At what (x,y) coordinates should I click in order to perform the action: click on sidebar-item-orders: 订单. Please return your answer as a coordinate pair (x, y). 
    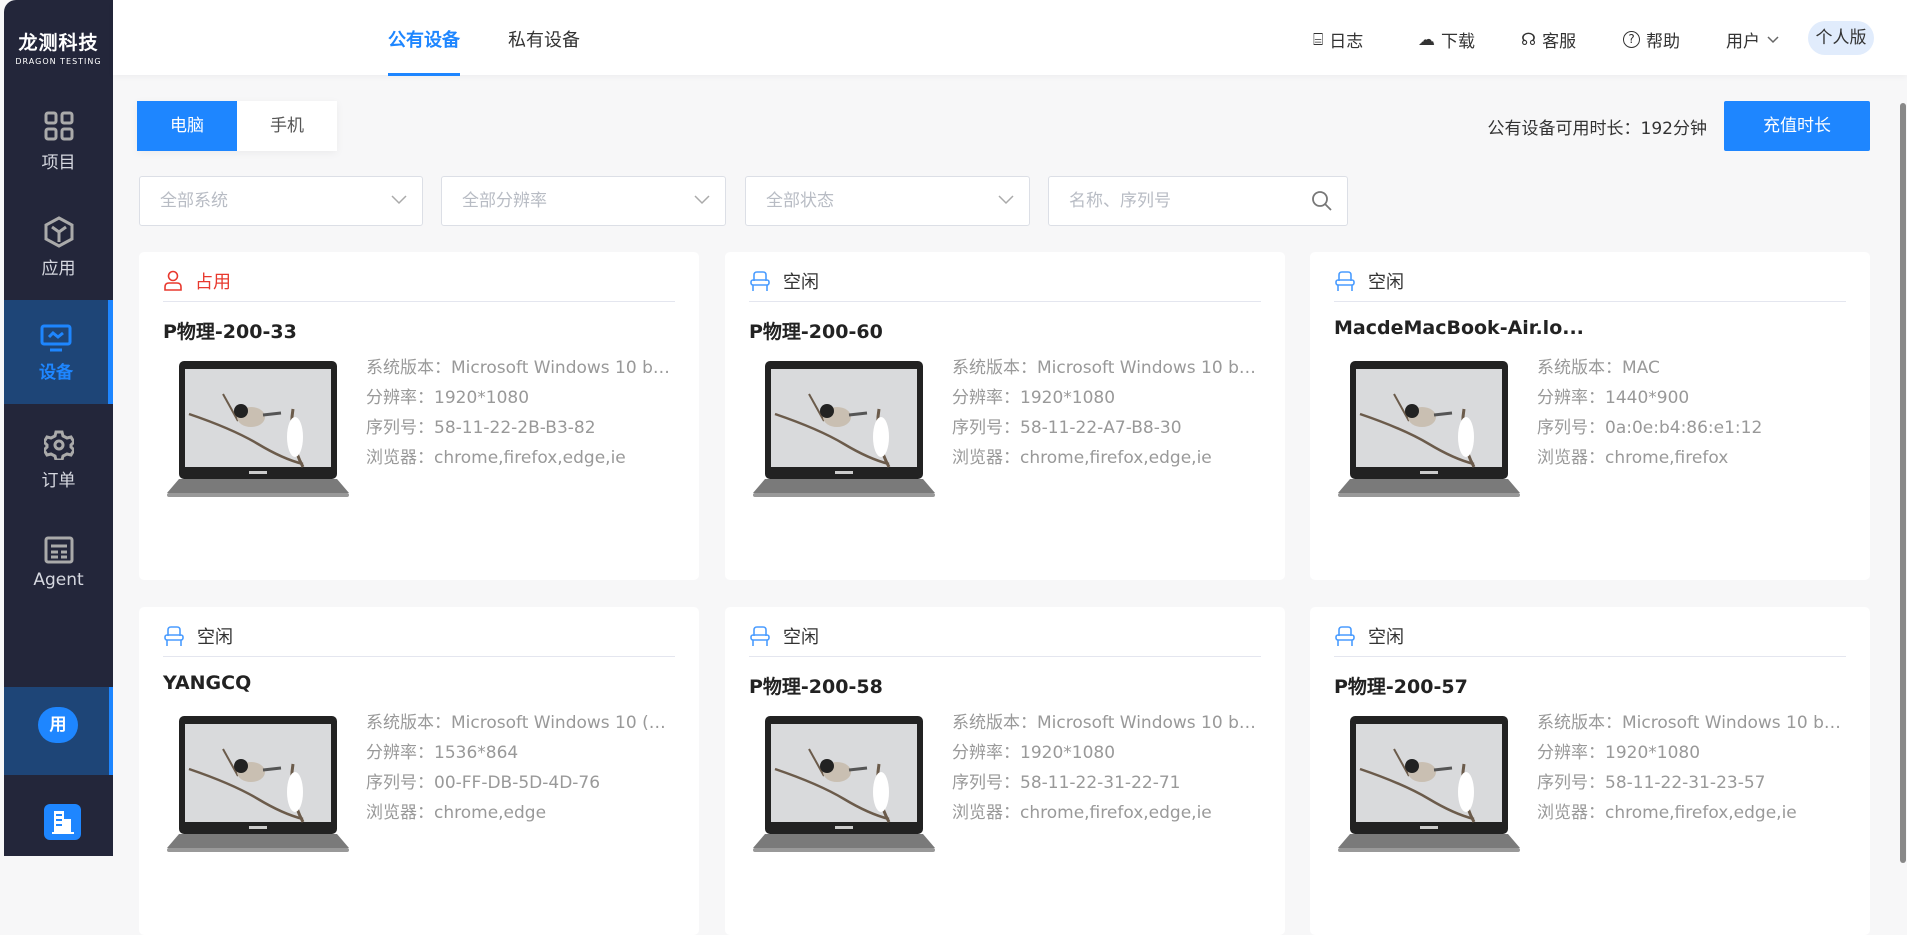
    Looking at the image, I should click on (58, 482).